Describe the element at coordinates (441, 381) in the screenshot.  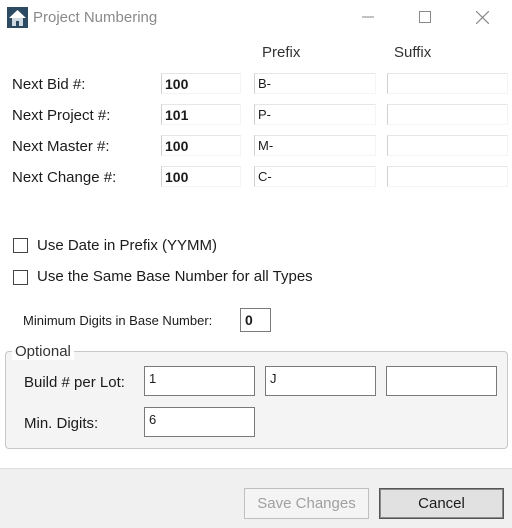
I see `build-suffix-input` at that location.